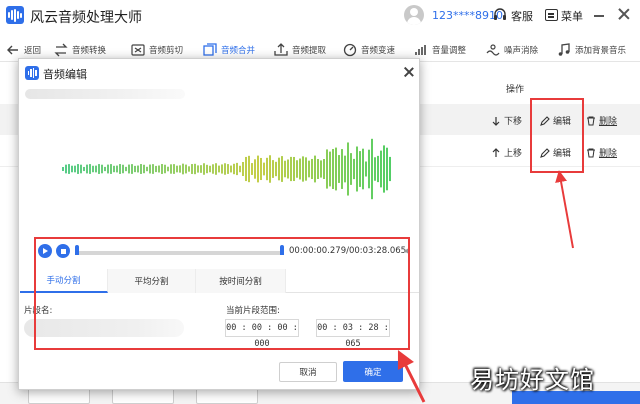 This screenshot has width=640, height=404. I want to click on headset-icon, so click(500, 15).